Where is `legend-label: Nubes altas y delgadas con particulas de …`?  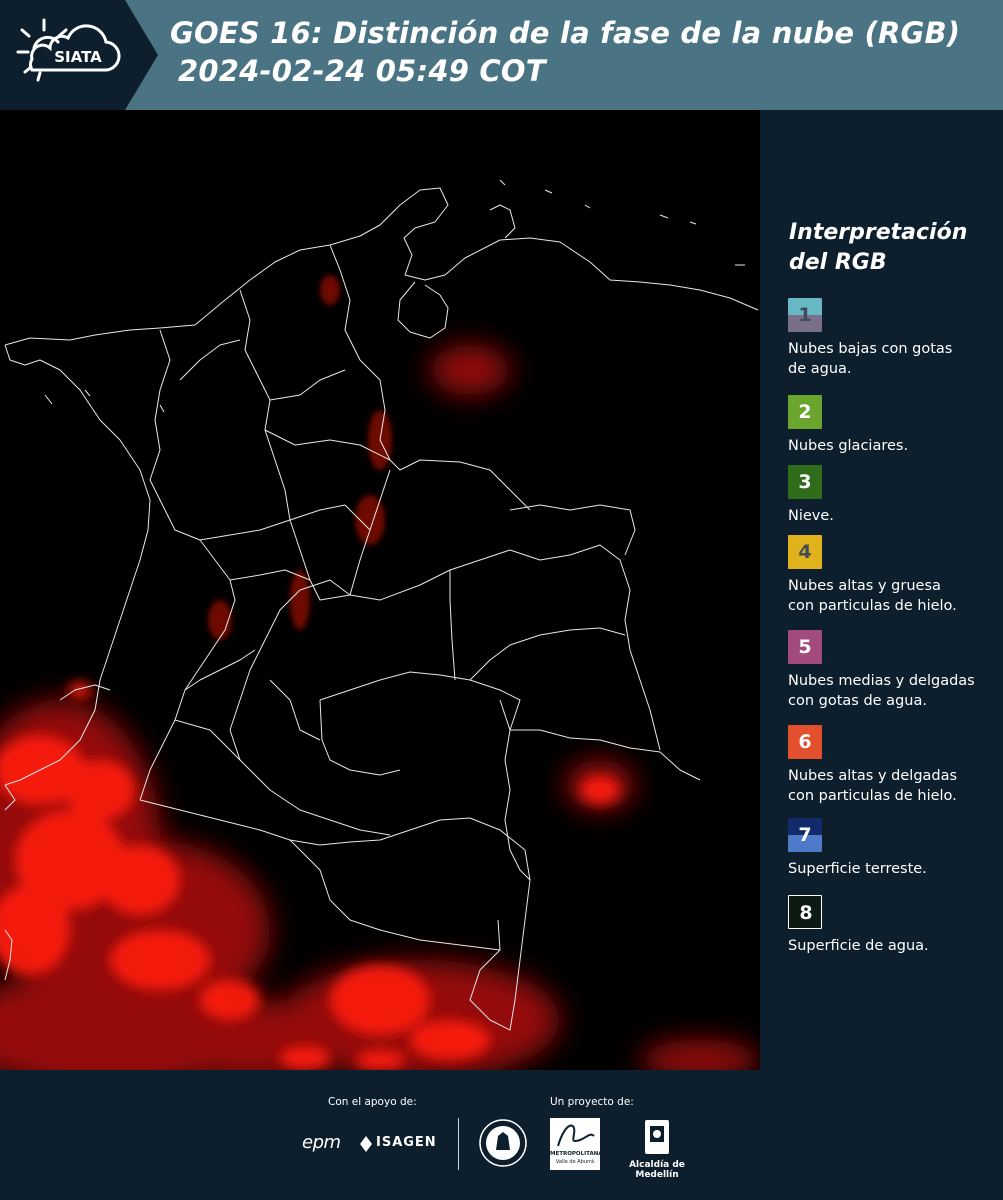 legend-label: Nubes altas y delgadas con particulas de … is located at coordinates (893, 786).